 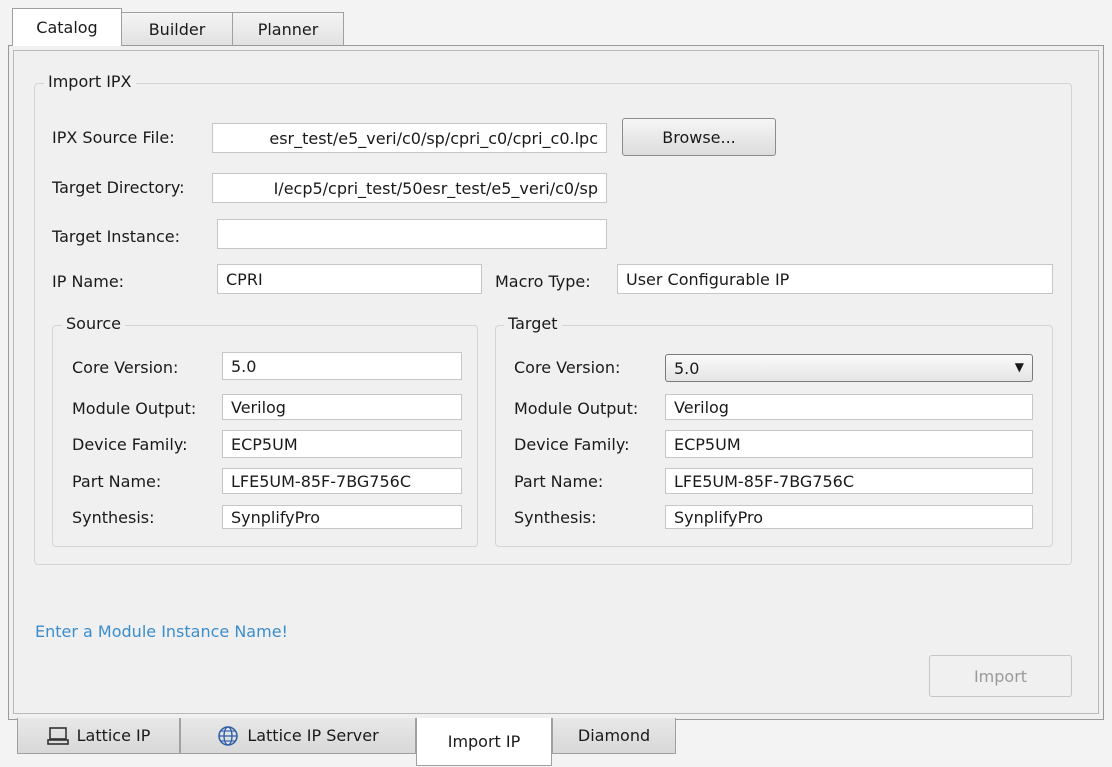 What do you see at coordinates (543, 281) in the screenshot?
I see `macro-type-label: Macro Type:` at bounding box center [543, 281].